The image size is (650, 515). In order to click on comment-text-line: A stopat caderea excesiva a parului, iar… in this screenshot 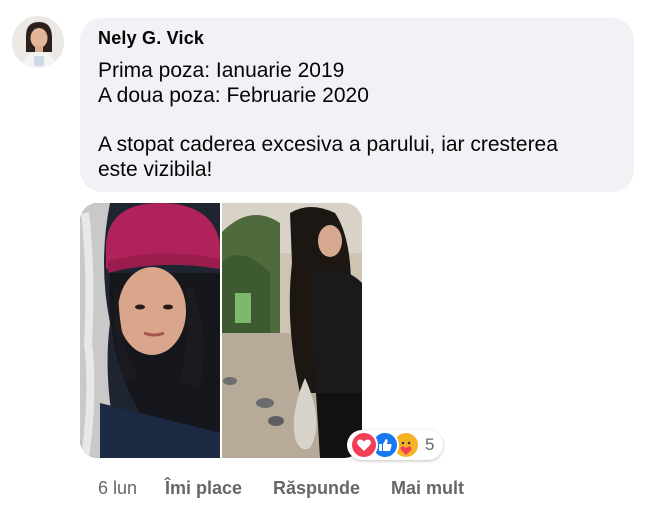, I will do `click(328, 144)`.